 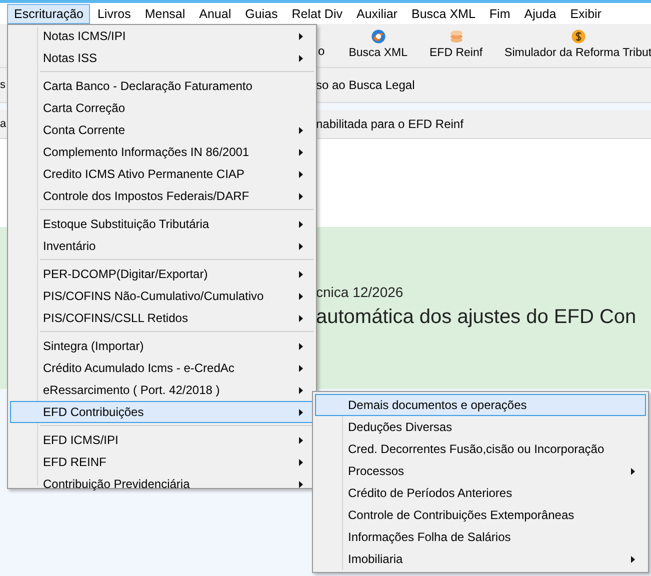 What do you see at coordinates (162, 246) in the screenshot?
I see `menu-item: Inventário` at bounding box center [162, 246].